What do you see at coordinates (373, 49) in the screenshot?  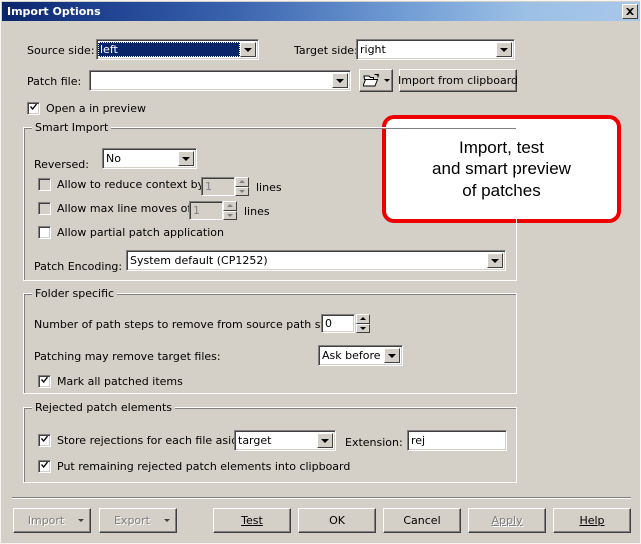 I see `target-side-value: right` at bounding box center [373, 49].